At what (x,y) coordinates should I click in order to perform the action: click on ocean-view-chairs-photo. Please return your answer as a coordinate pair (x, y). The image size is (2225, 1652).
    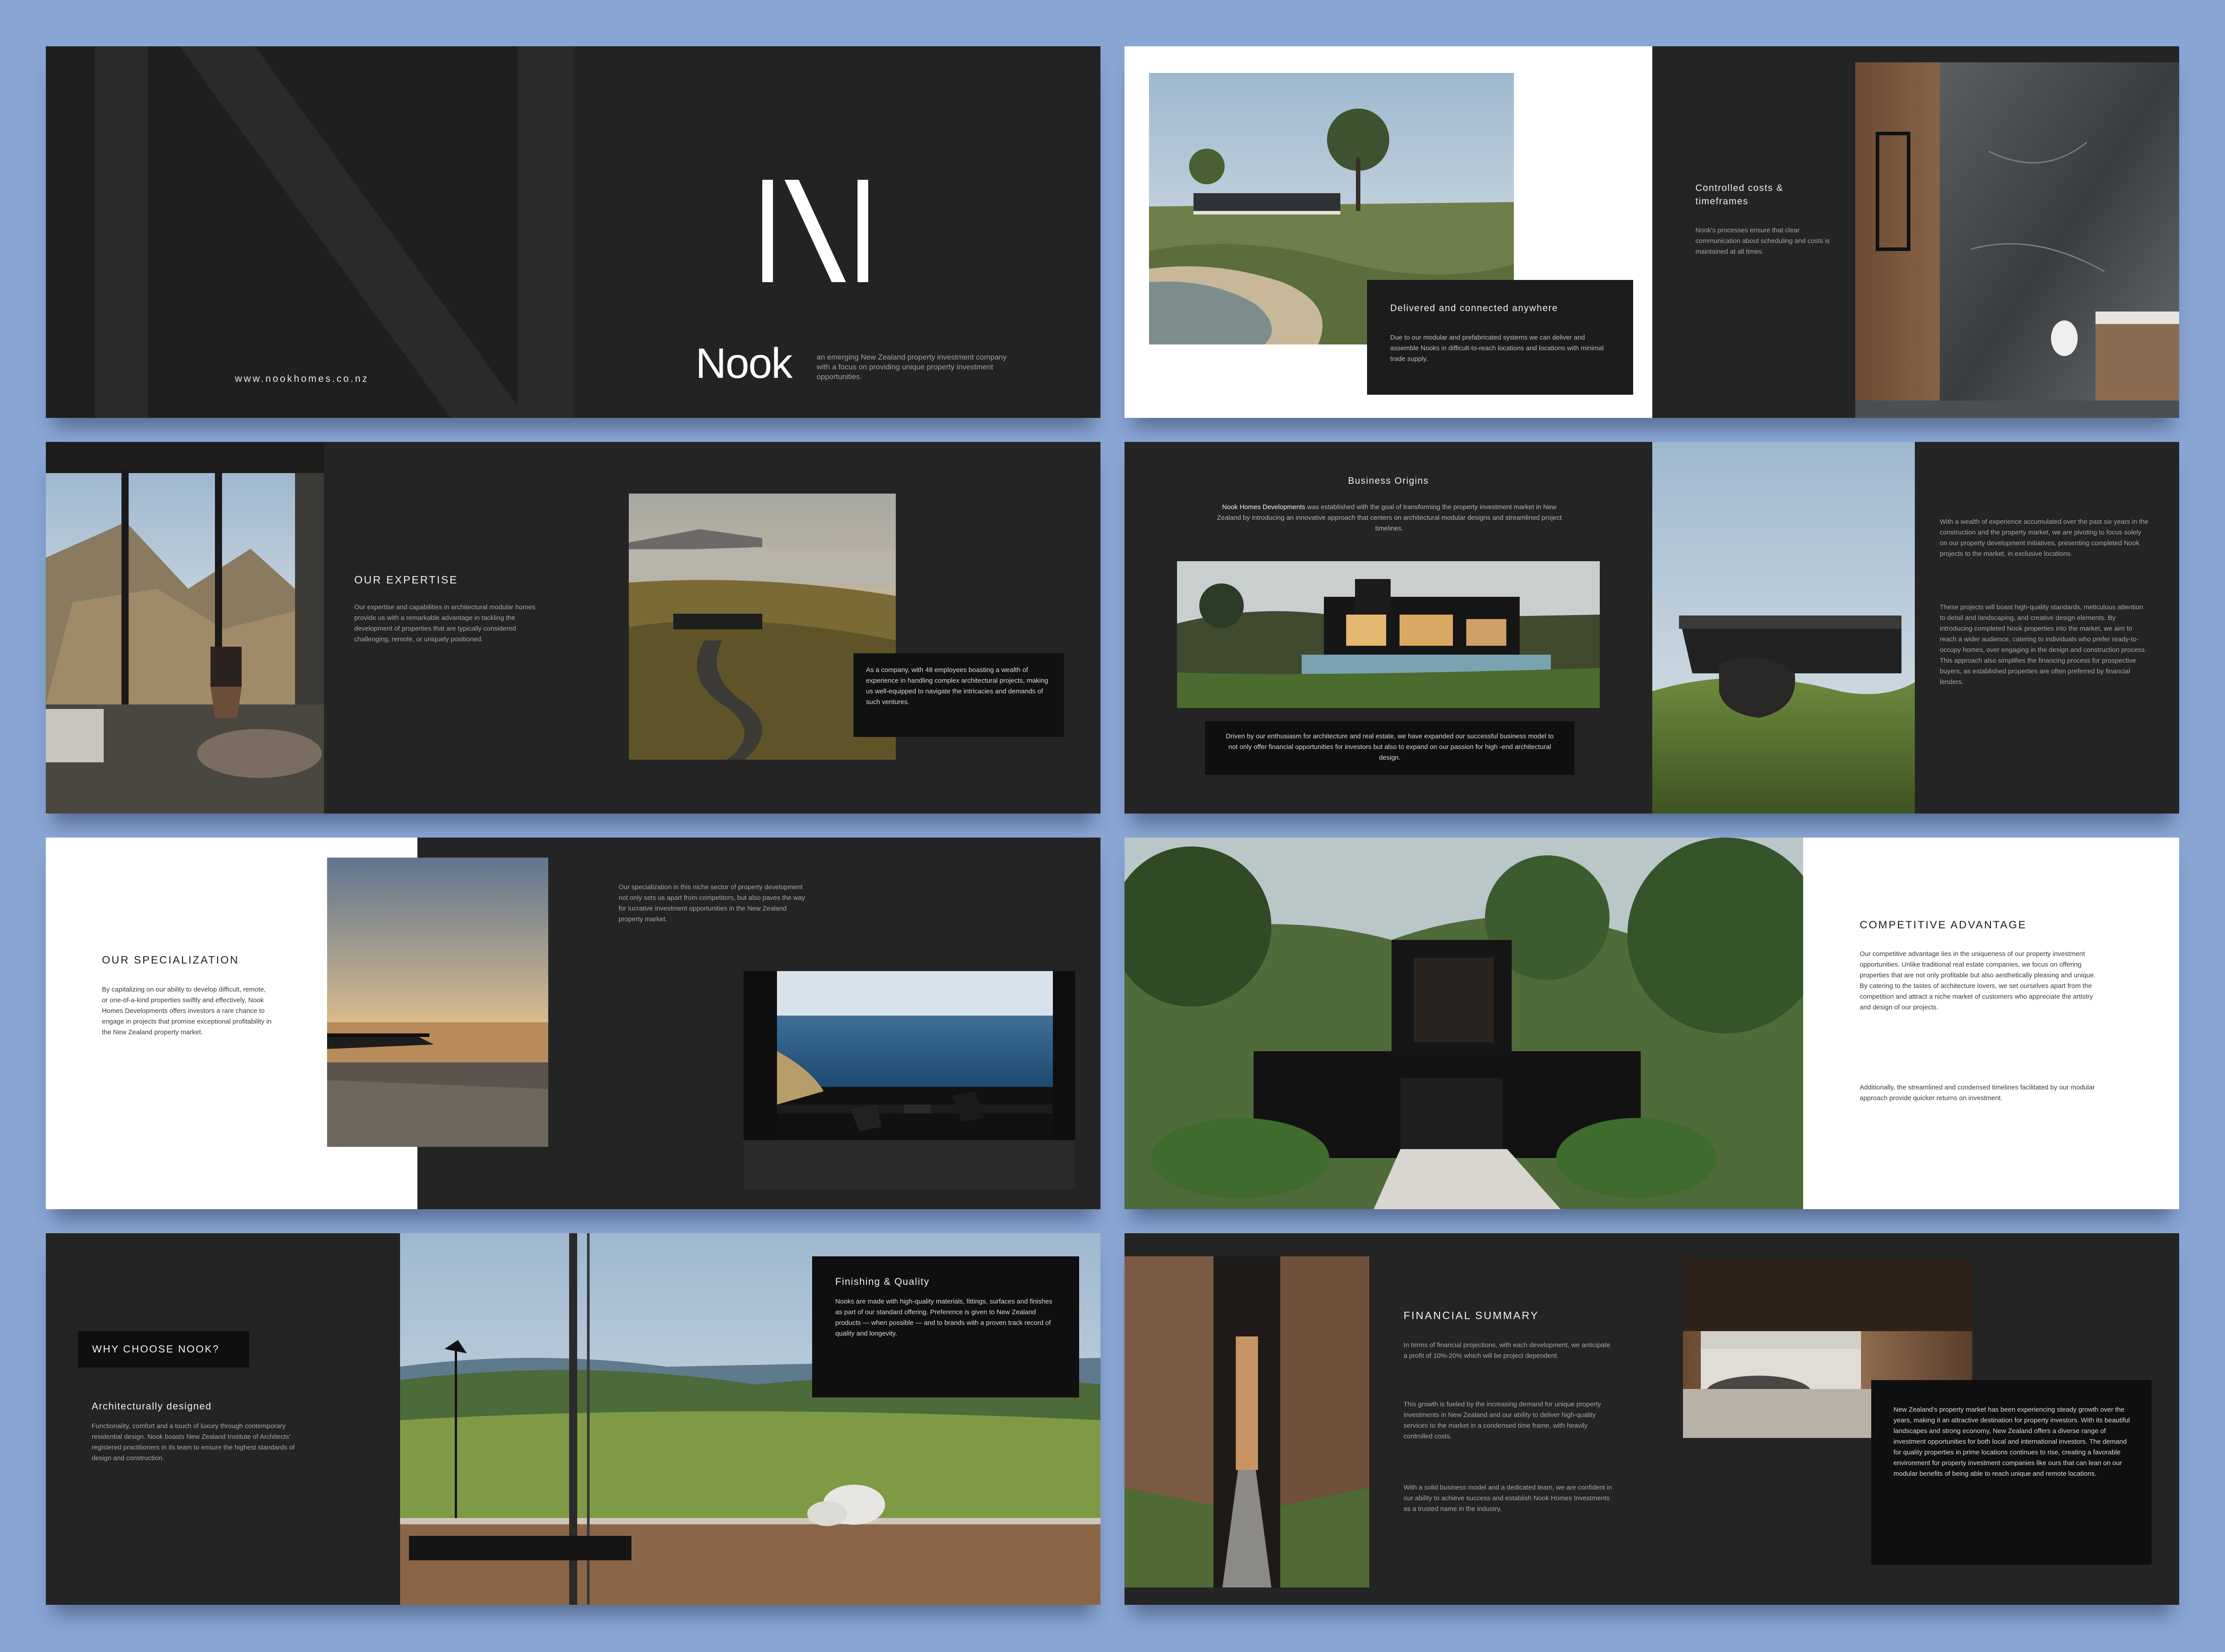
    Looking at the image, I should click on (910, 1080).